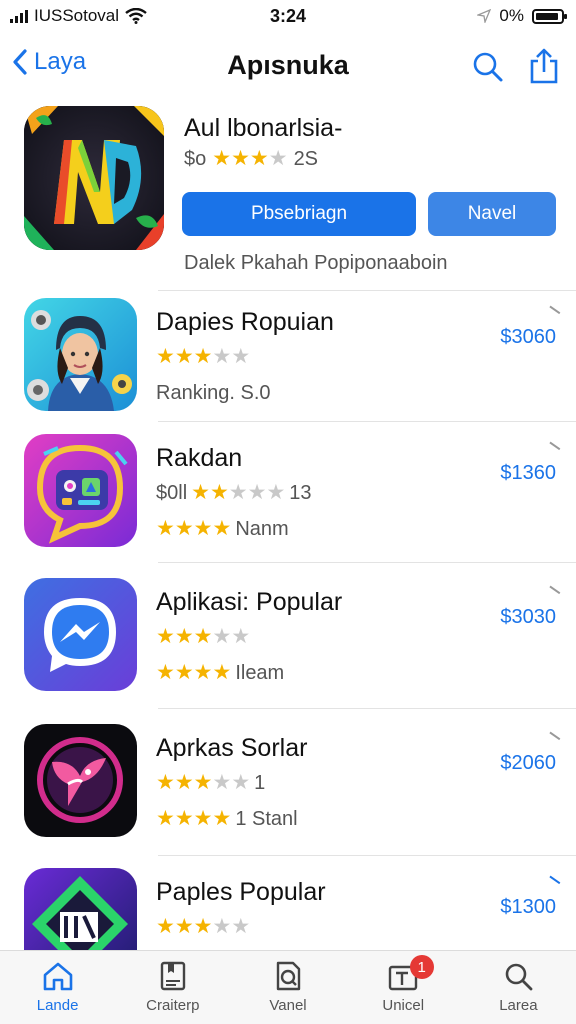  What do you see at coordinates (172, 987) in the screenshot?
I see `tab-catalog: Craiterp` at bounding box center [172, 987].